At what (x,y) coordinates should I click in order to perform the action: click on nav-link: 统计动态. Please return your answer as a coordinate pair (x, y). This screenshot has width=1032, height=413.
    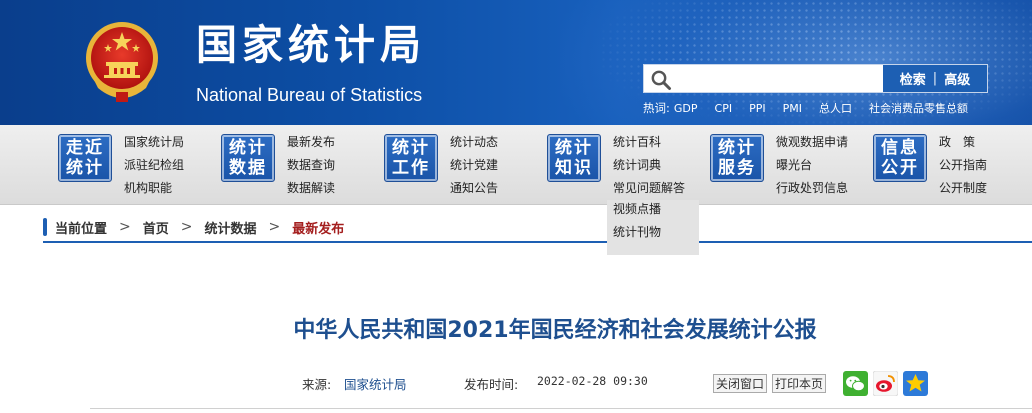
    Looking at the image, I should click on (505, 142).